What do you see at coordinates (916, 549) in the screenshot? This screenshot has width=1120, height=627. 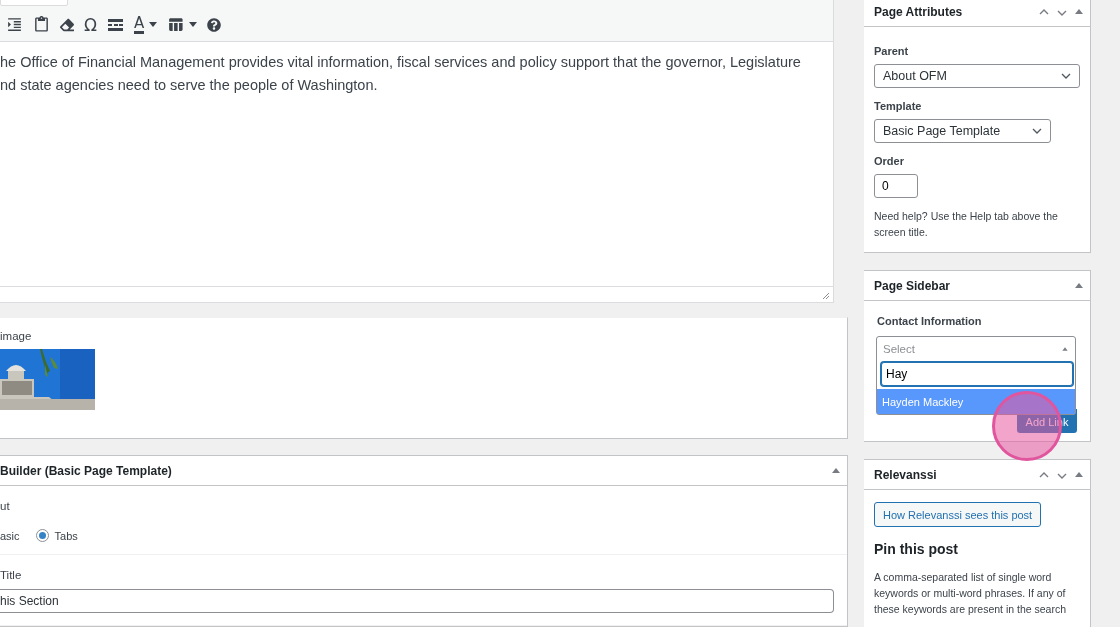 I see `section-heading: Pin this post` at bounding box center [916, 549].